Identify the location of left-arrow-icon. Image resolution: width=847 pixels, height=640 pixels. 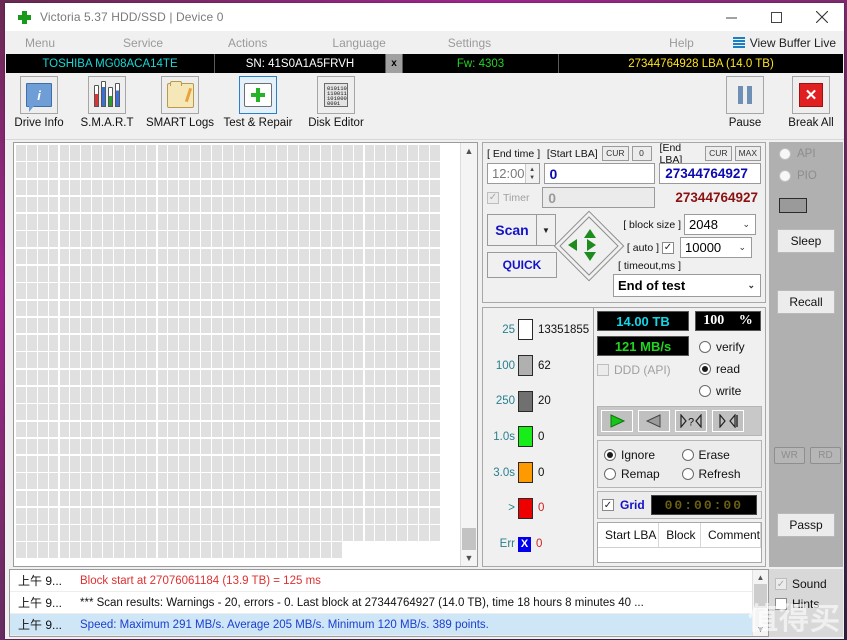
(572, 245).